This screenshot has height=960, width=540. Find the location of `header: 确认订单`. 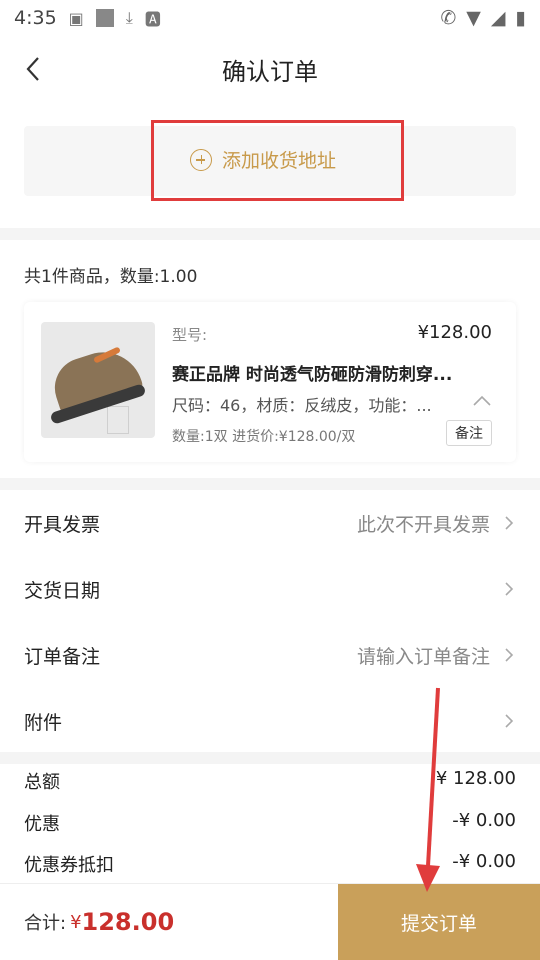

header: 确认订单 is located at coordinates (270, 69).